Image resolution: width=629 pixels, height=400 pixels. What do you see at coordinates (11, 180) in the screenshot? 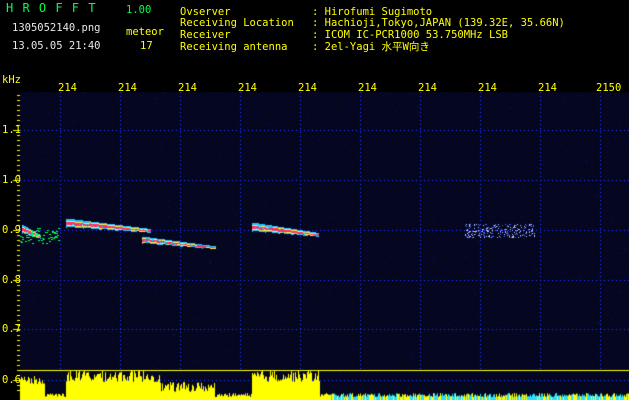
I see `freq-label: 1.0` at bounding box center [11, 180].